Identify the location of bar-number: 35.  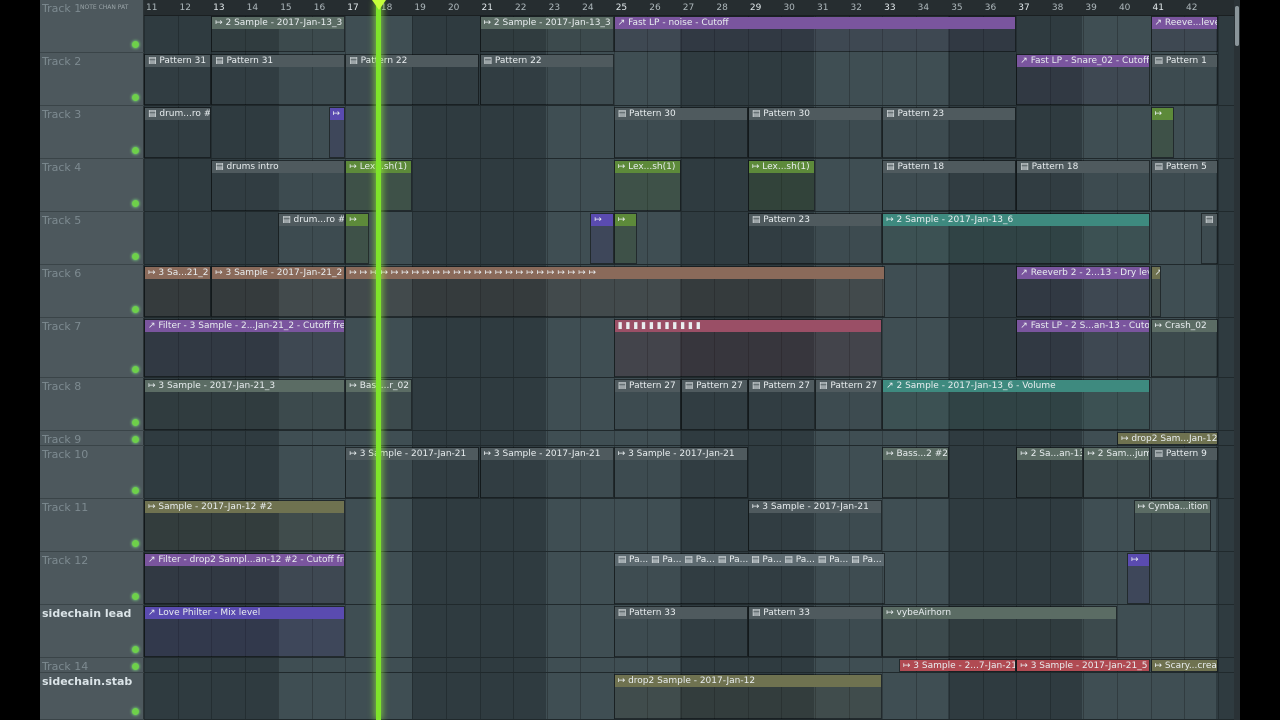
(956, 8).